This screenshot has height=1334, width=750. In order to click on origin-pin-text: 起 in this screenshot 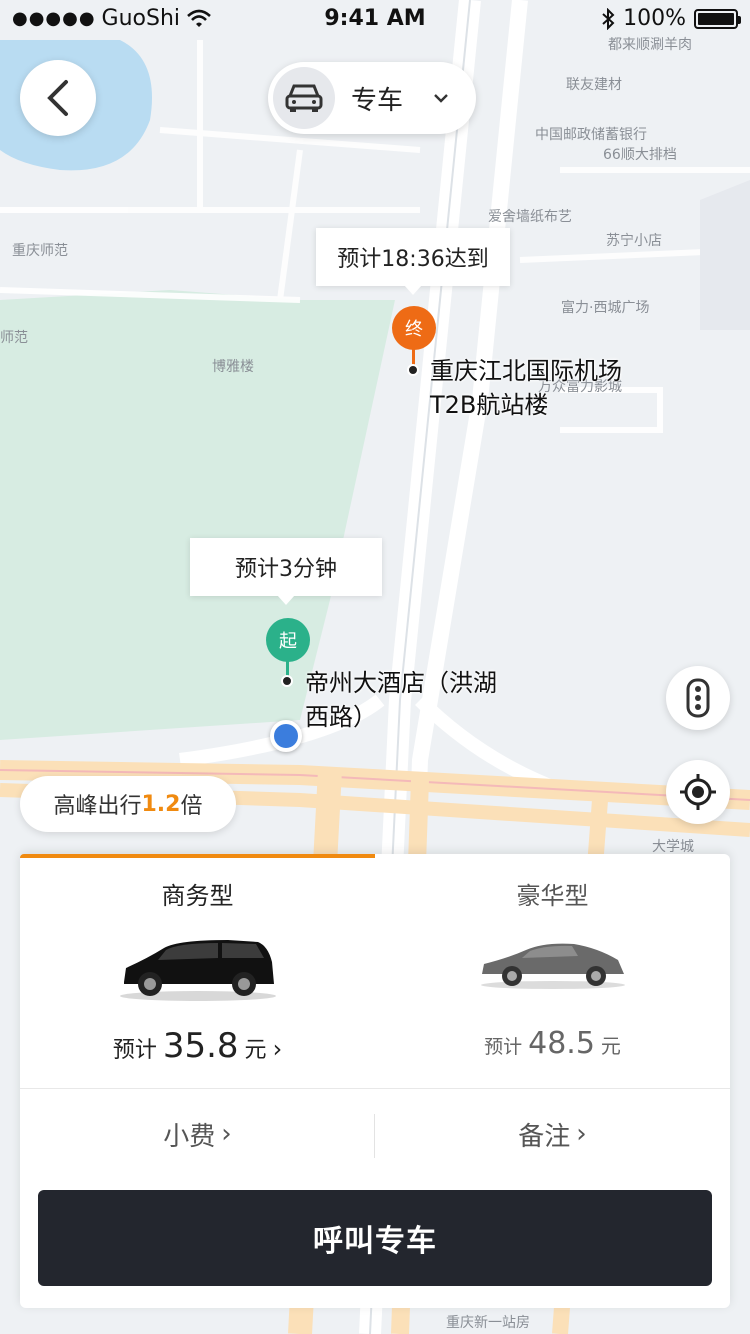, I will do `click(288, 641)`.